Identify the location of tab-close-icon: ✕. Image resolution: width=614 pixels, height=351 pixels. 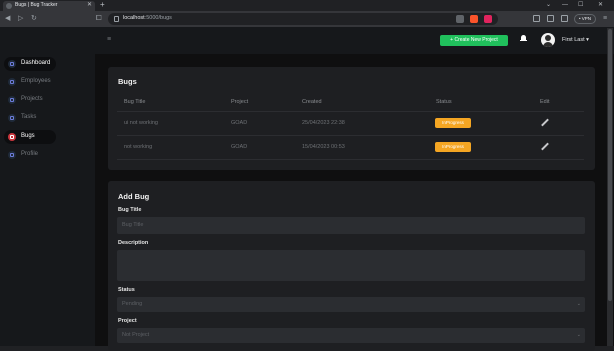
(89, 4).